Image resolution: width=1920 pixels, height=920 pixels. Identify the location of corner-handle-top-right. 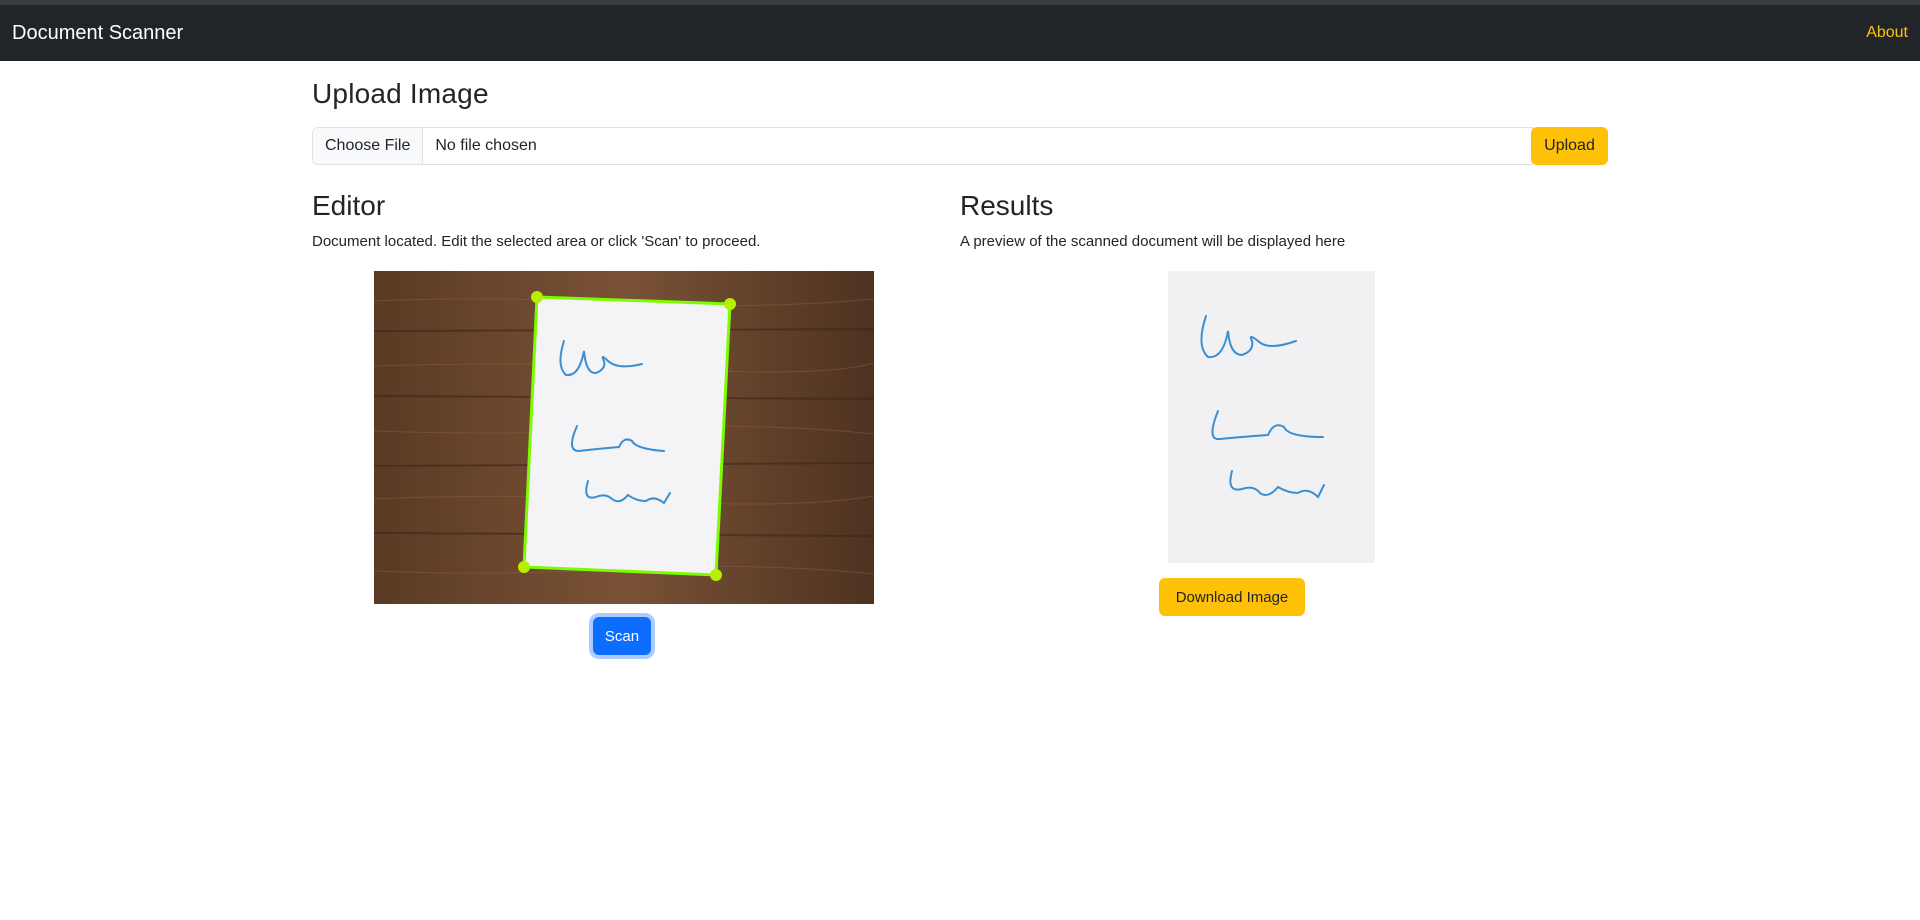
(730, 304).